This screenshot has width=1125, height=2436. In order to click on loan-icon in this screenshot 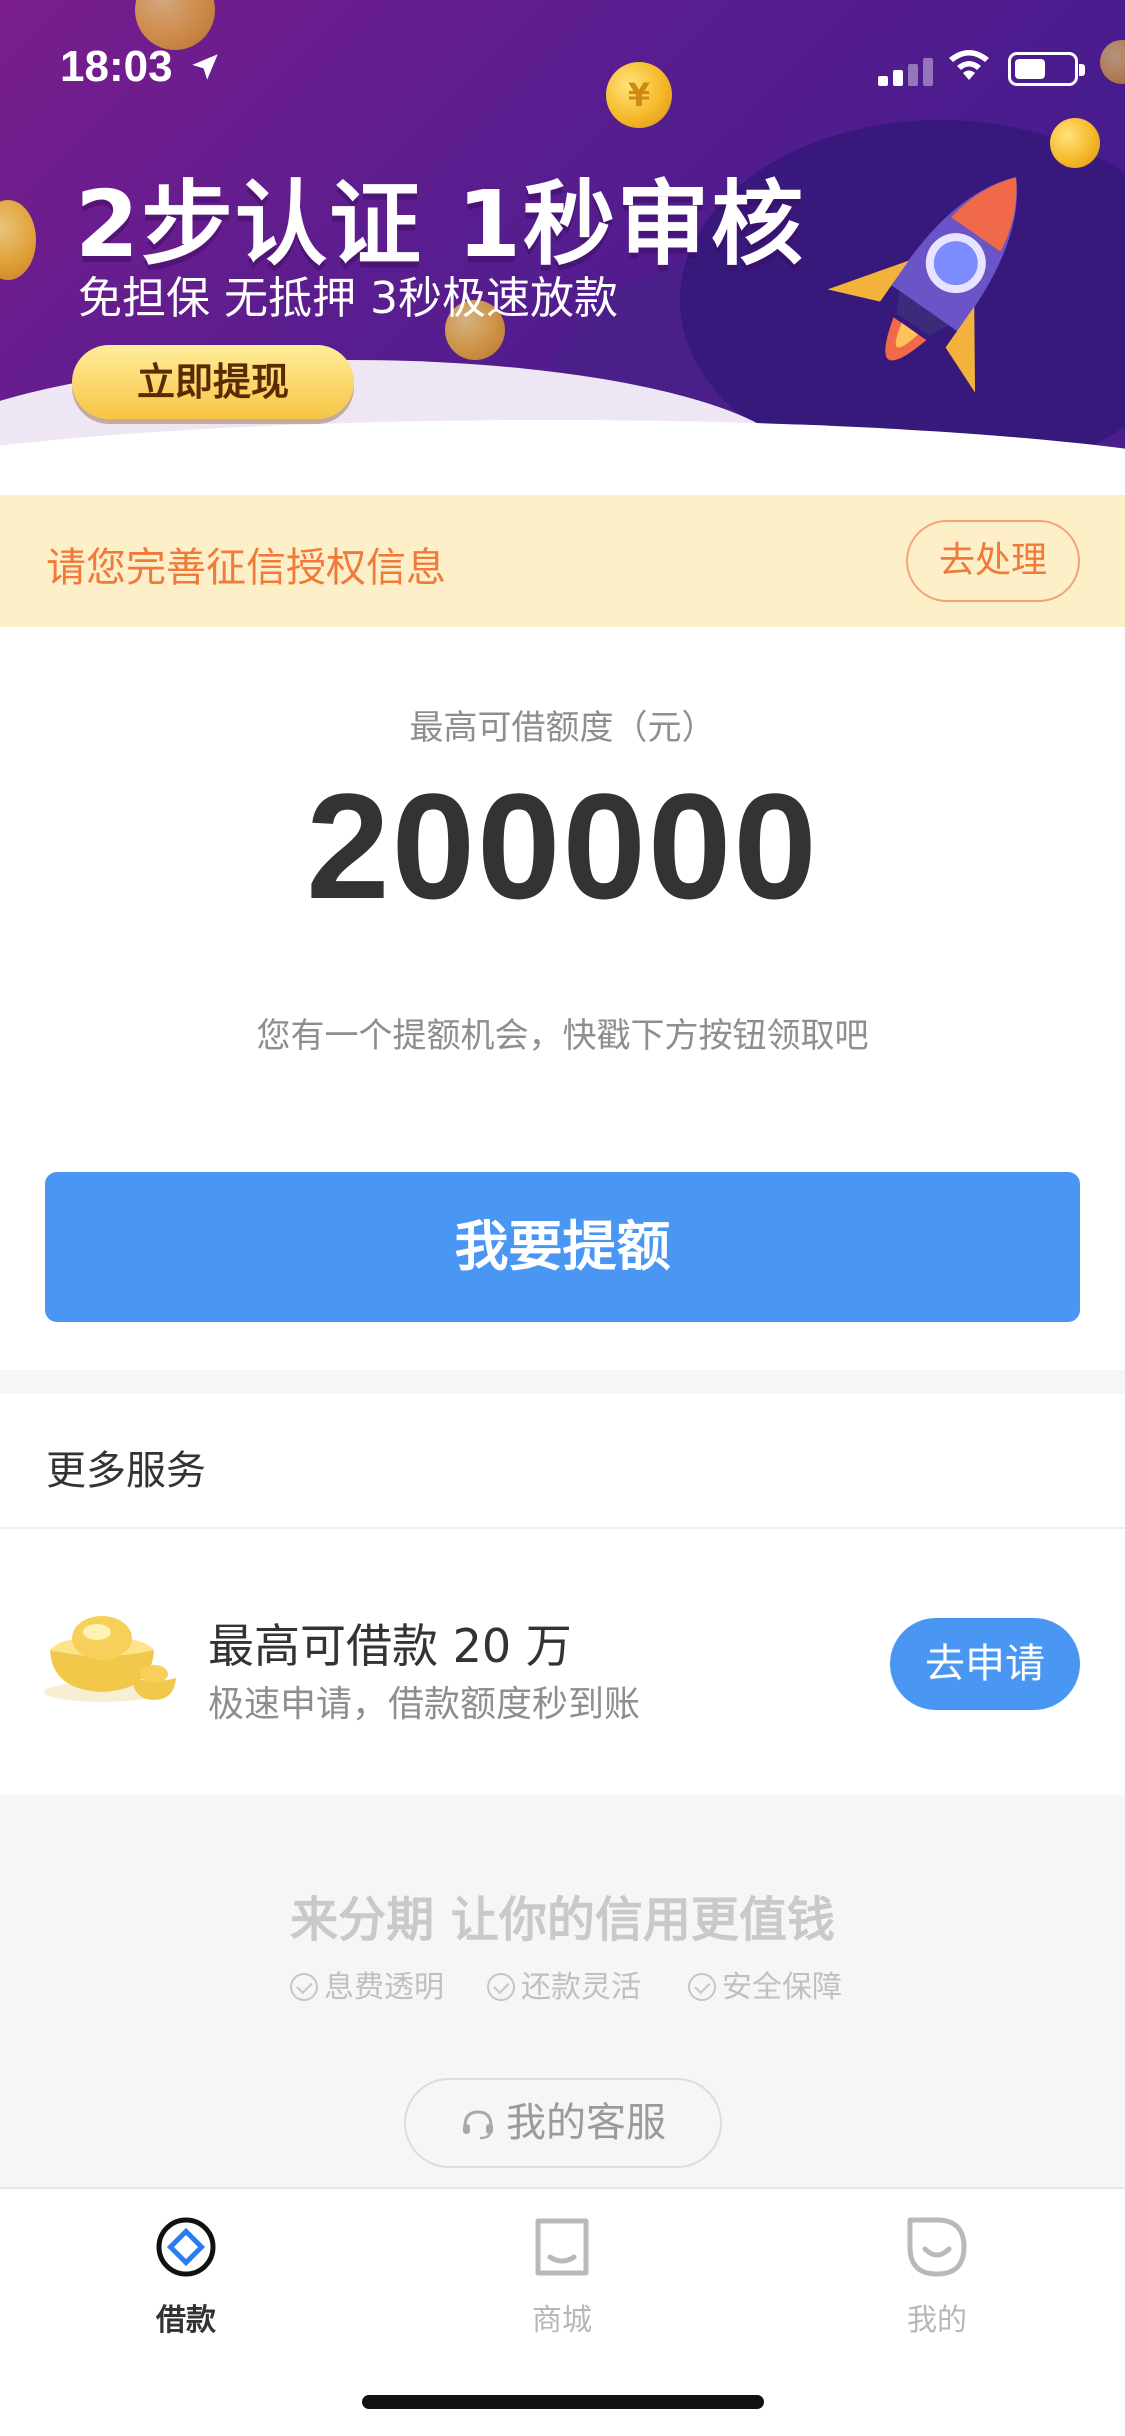, I will do `click(186, 2247)`.